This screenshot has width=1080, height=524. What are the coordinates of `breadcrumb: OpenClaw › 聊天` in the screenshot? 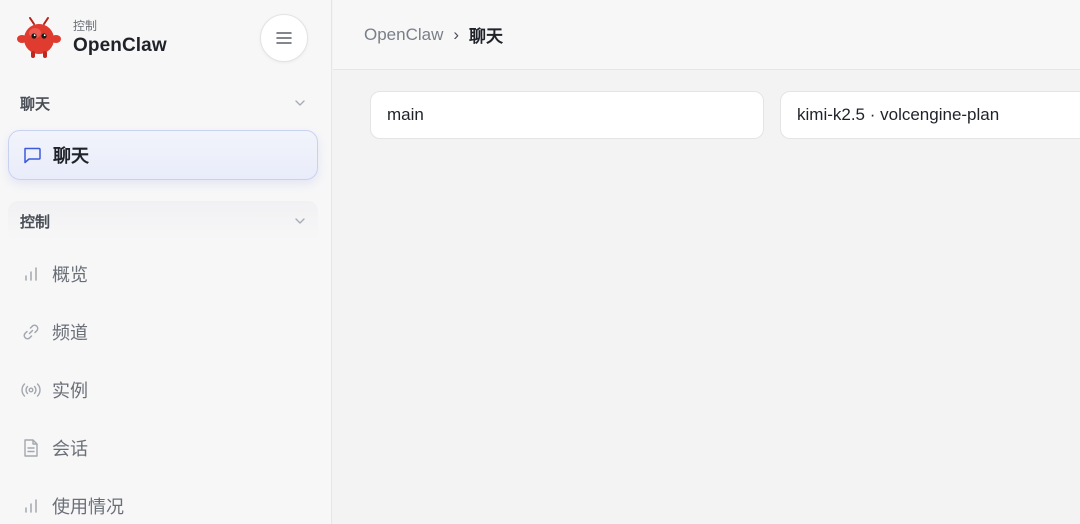 It's located at (706, 35).